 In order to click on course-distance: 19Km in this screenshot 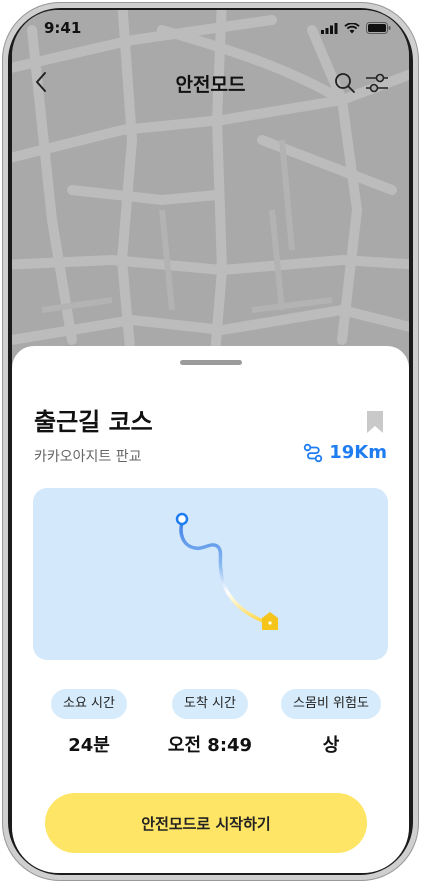, I will do `click(345, 452)`.